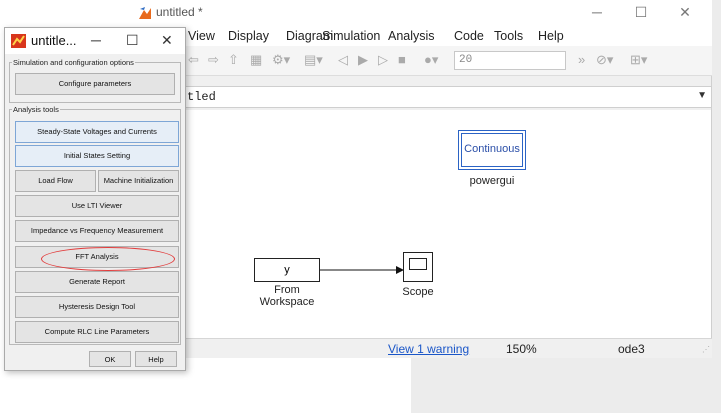 This screenshot has width=721, height=413. I want to click on up-arrow-icon: ⇧, so click(233, 60).